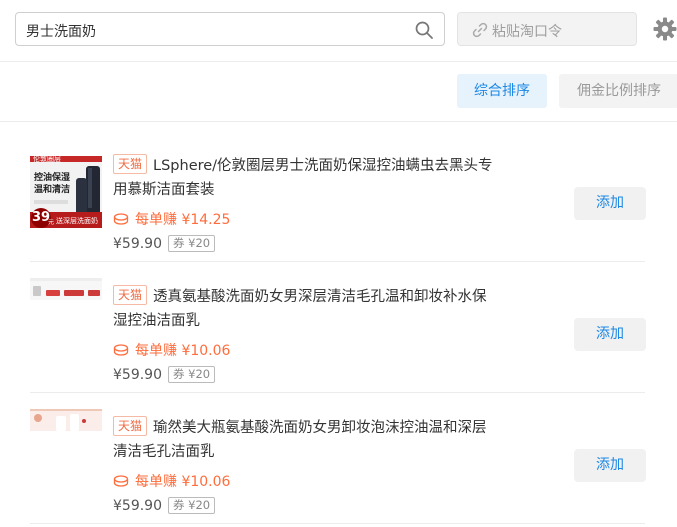 This screenshot has height=527, width=677. What do you see at coordinates (300, 440) in the screenshot?
I see `product-title-text: 瑜然美大瓶氨基酸洗面奶女男卸妆泡沫控油温和深层清洁毛孔洁面乳` at bounding box center [300, 440].